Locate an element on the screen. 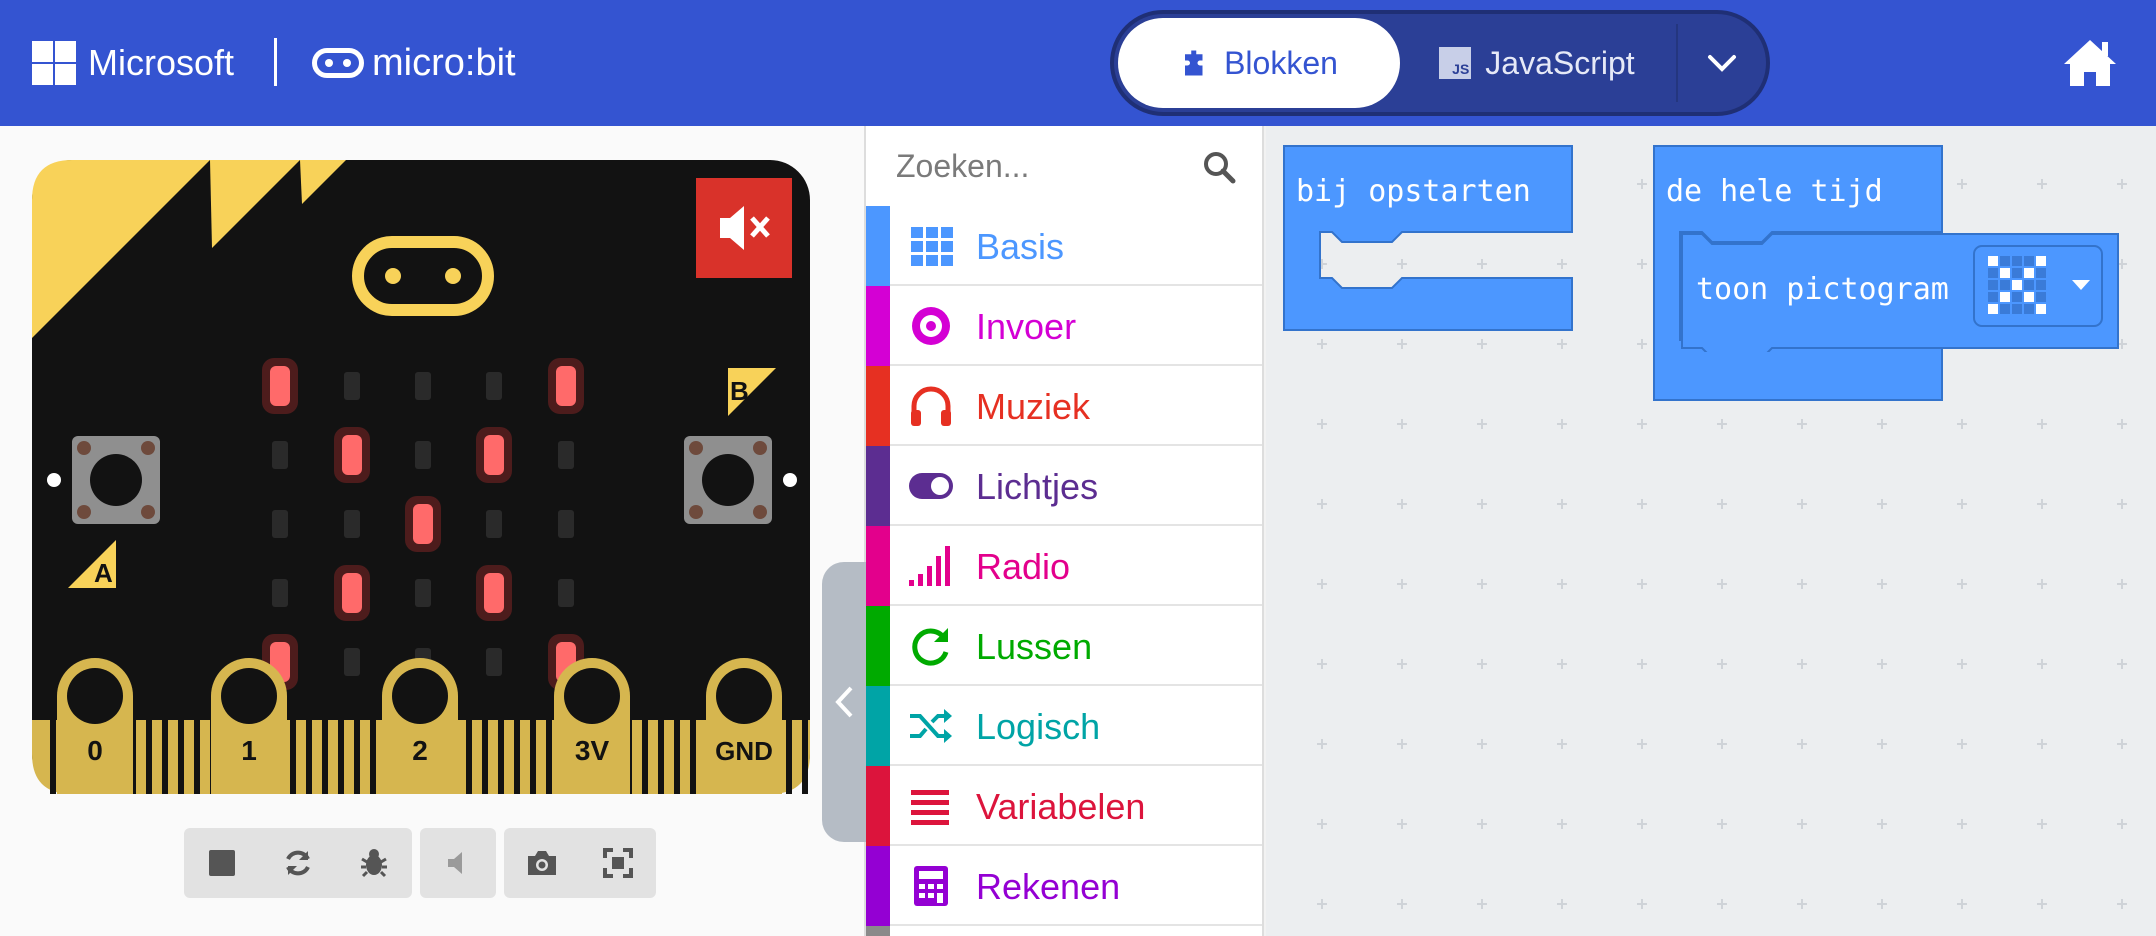 The image size is (2156, 936). microsoft-brand: Microsoft is located at coordinates (133, 63).